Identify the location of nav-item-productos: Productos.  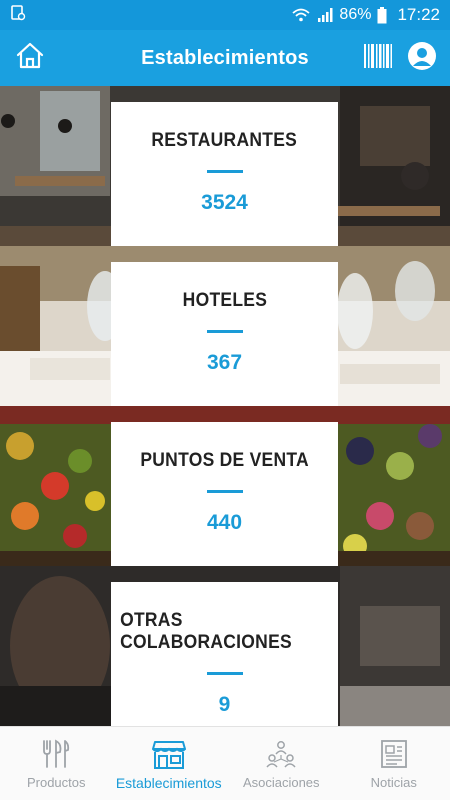
(56, 763).